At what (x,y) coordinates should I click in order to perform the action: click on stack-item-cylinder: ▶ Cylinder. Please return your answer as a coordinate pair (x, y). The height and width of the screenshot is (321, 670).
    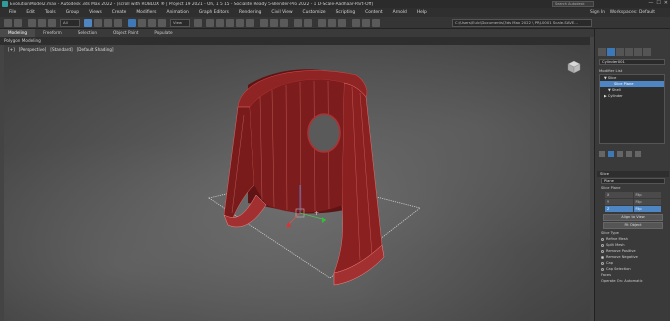
    Looking at the image, I should click on (632, 96).